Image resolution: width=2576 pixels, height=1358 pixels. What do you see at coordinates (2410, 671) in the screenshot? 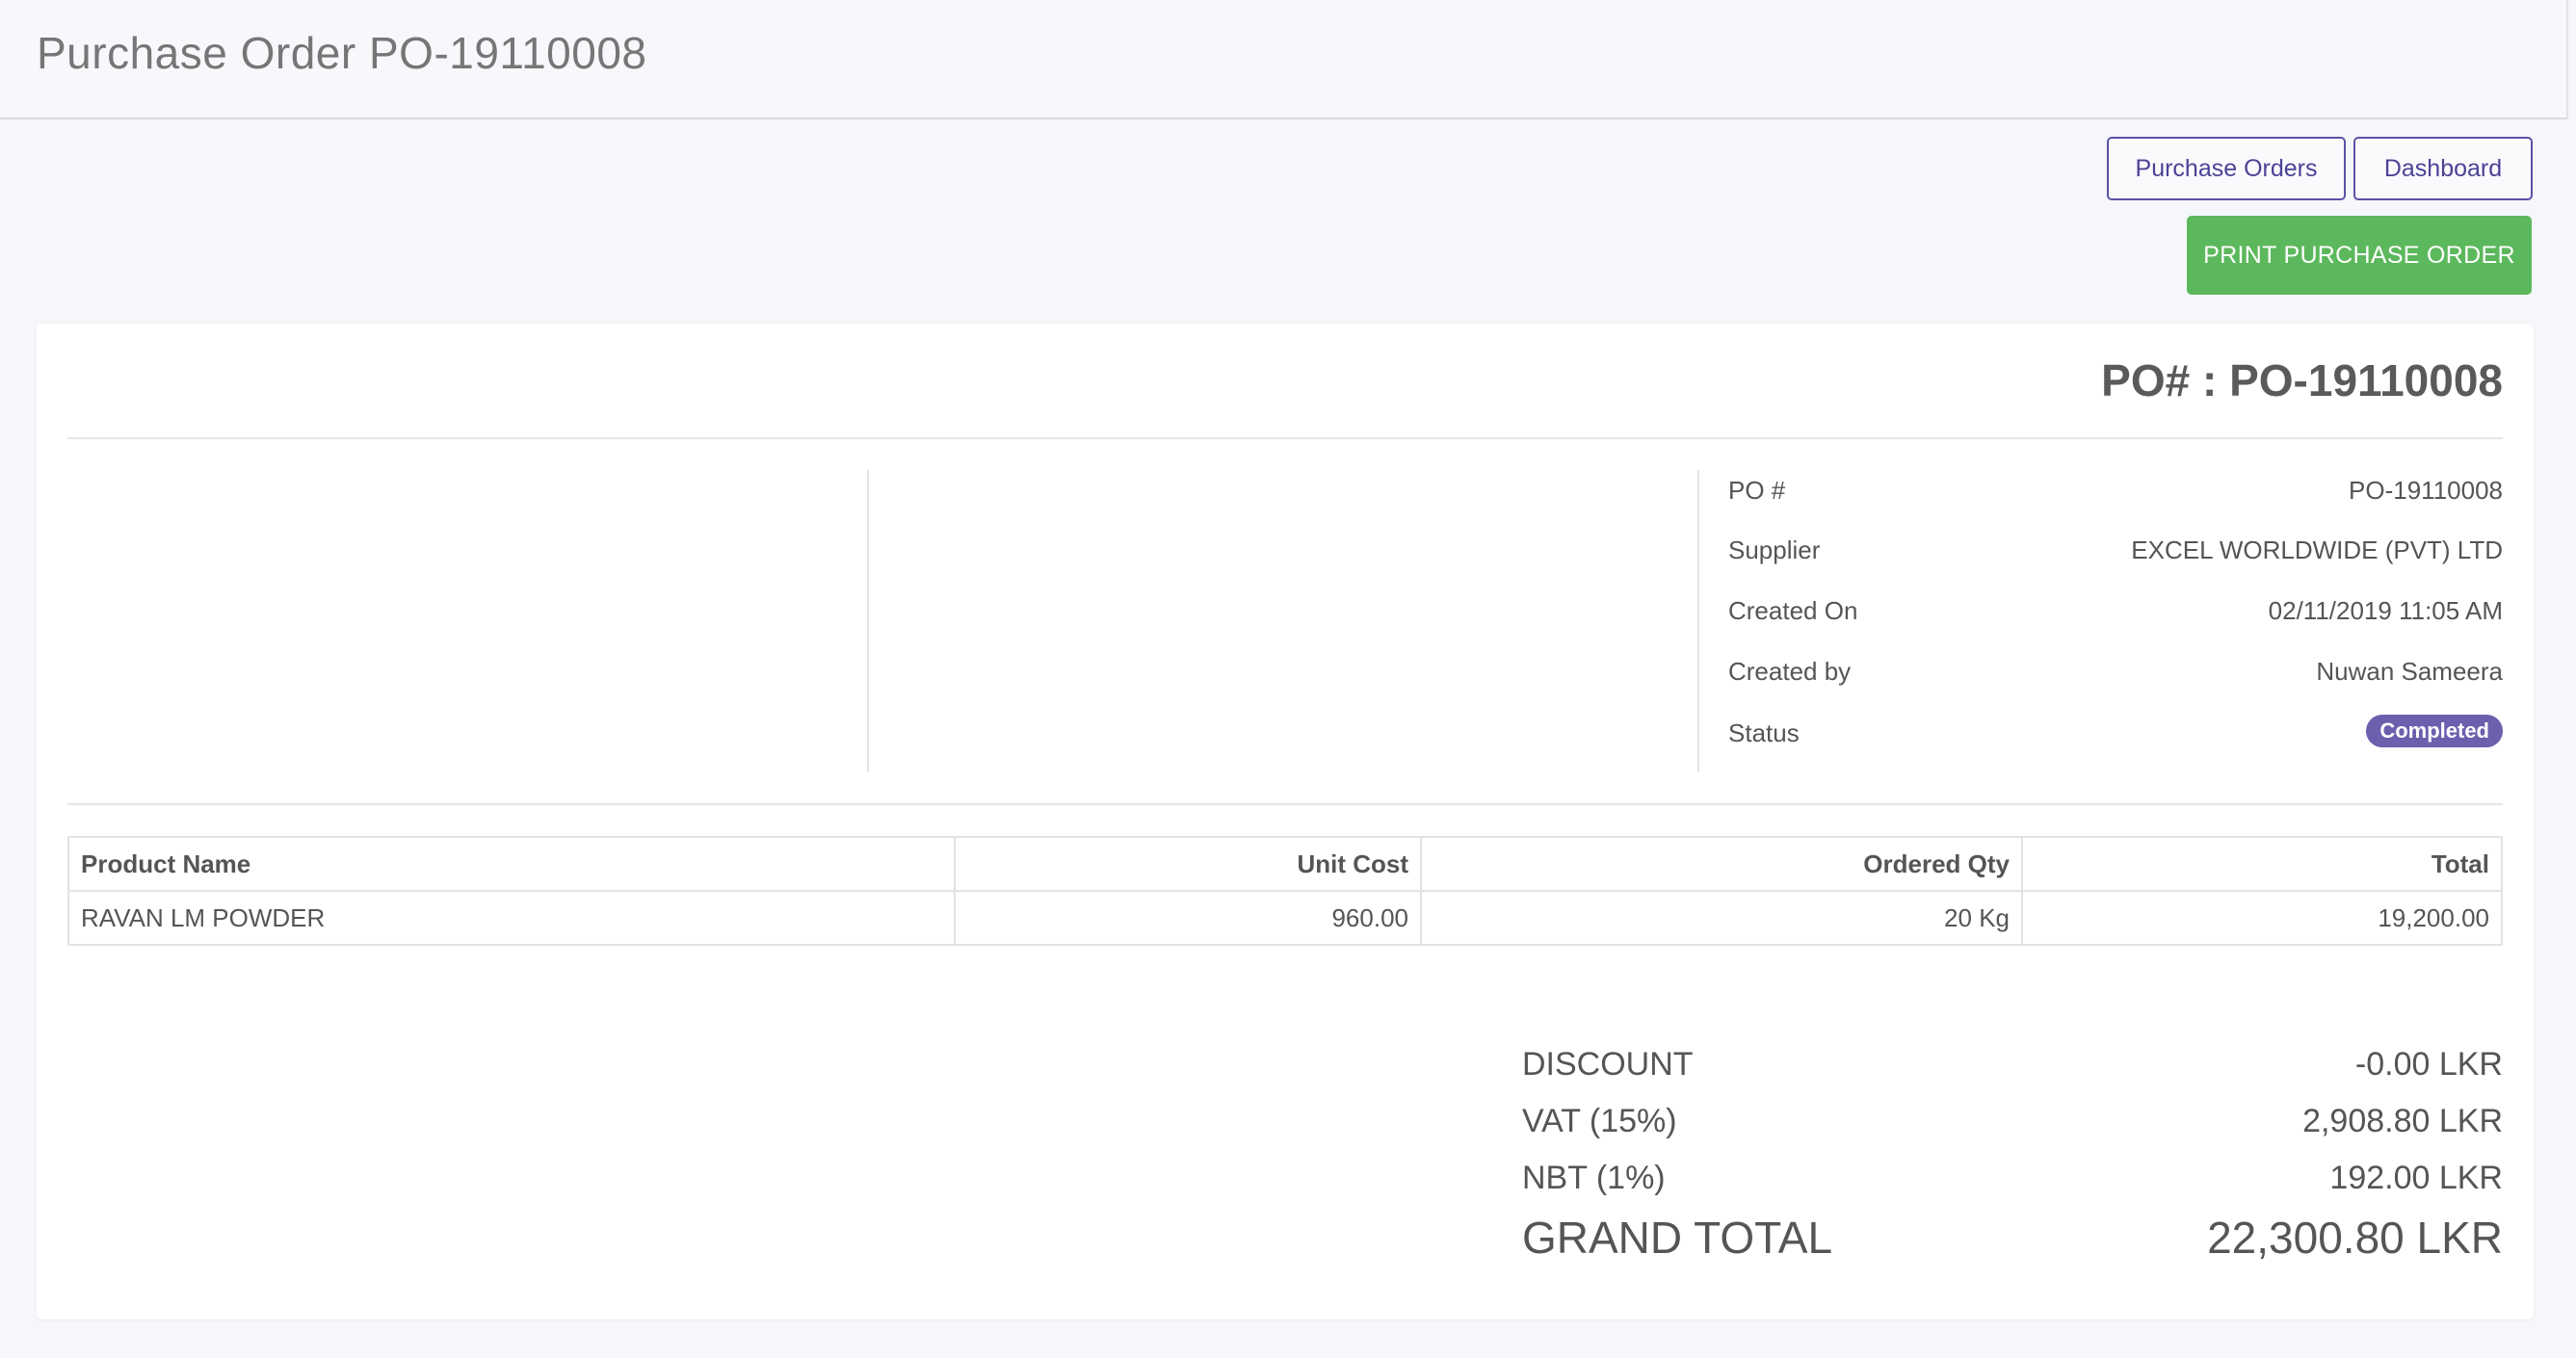
I see `info-value: Nuwan Sameera` at bounding box center [2410, 671].